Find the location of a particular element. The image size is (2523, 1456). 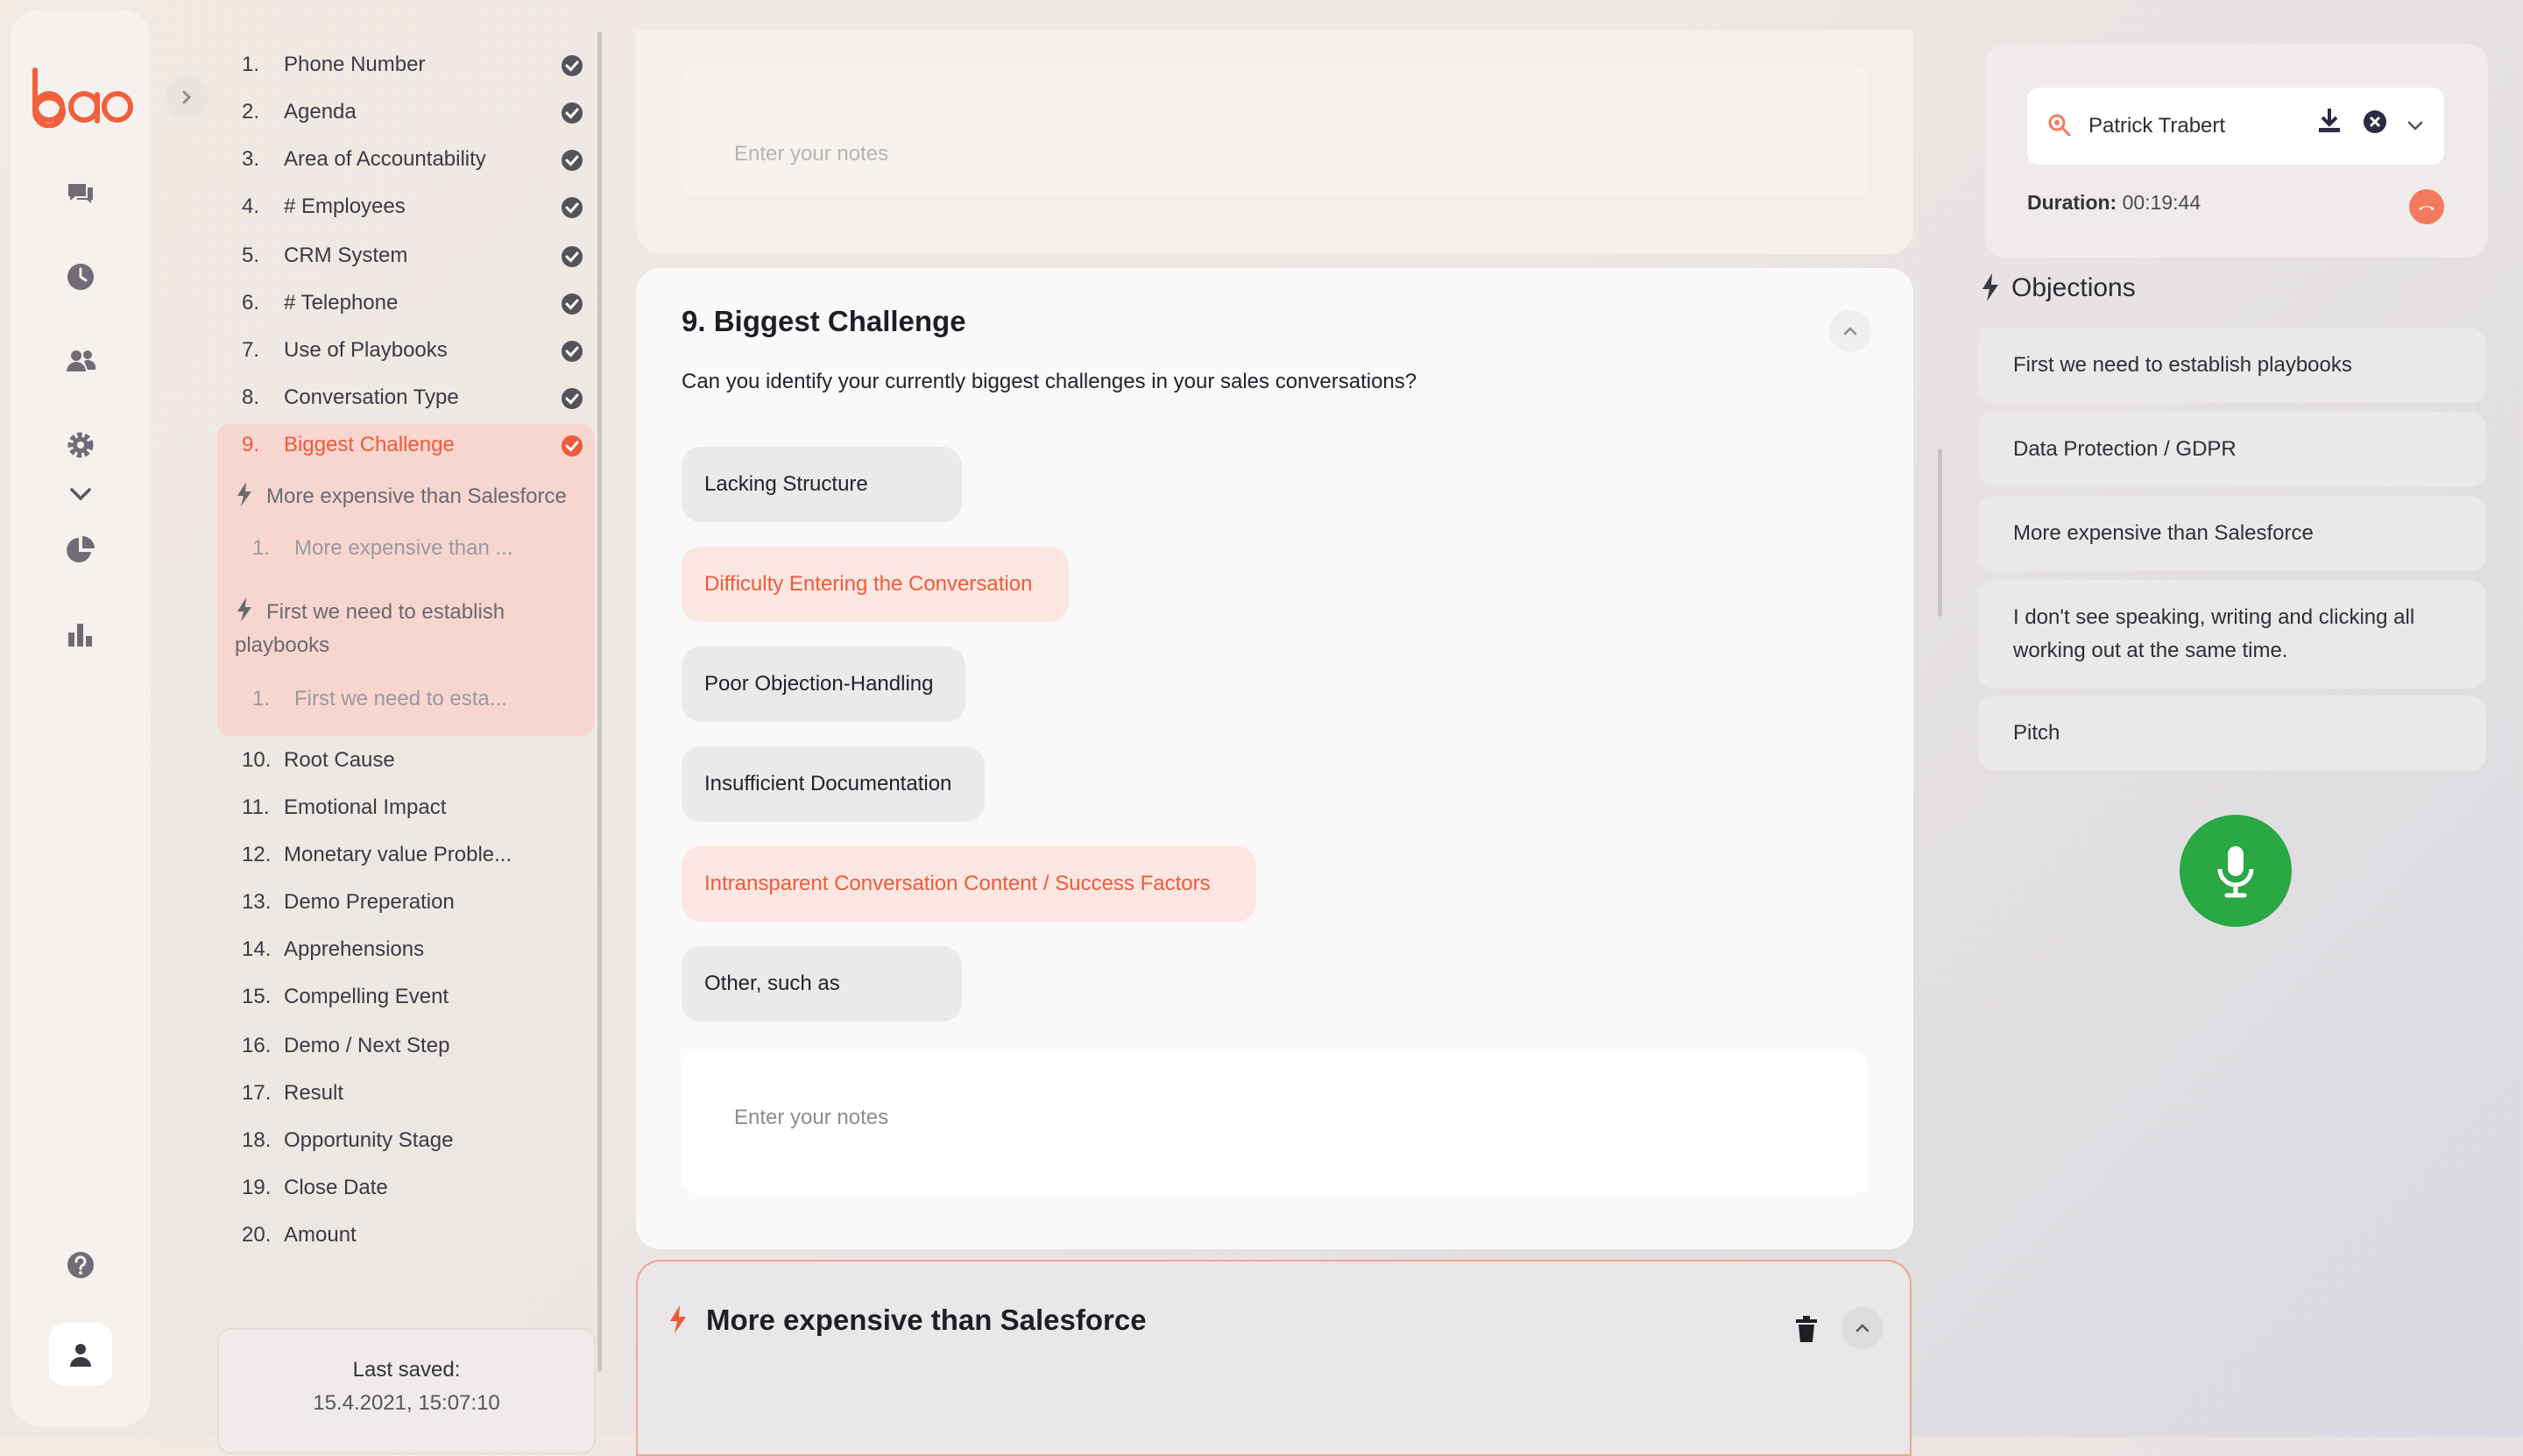

option-chip: Insufficient Documentation is located at coordinates (833, 784).